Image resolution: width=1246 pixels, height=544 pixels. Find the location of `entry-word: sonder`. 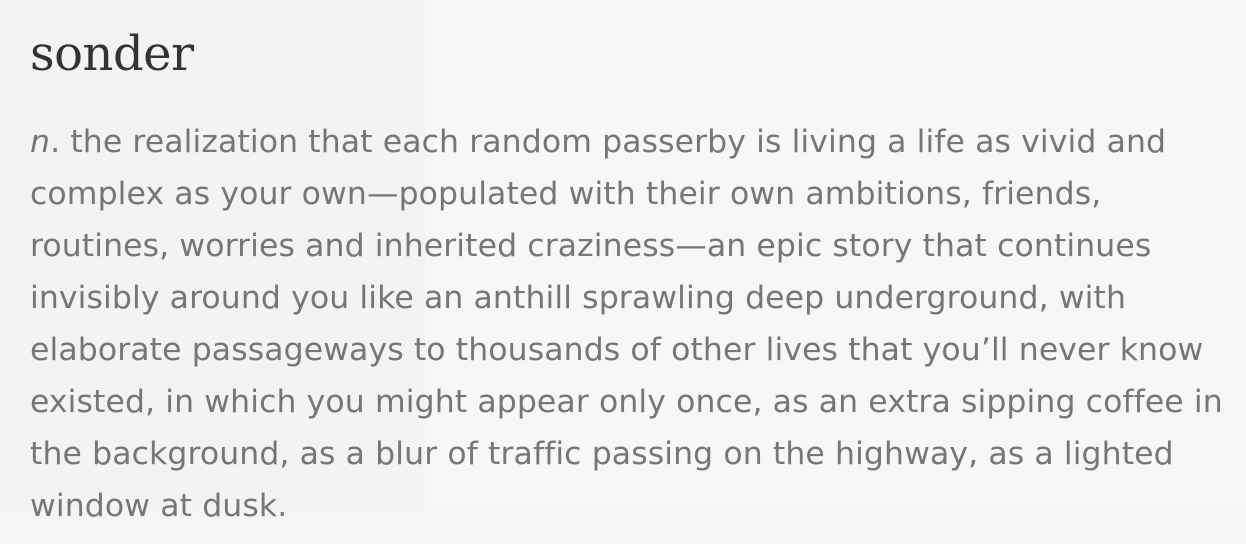

entry-word: sonder is located at coordinates (112, 54).